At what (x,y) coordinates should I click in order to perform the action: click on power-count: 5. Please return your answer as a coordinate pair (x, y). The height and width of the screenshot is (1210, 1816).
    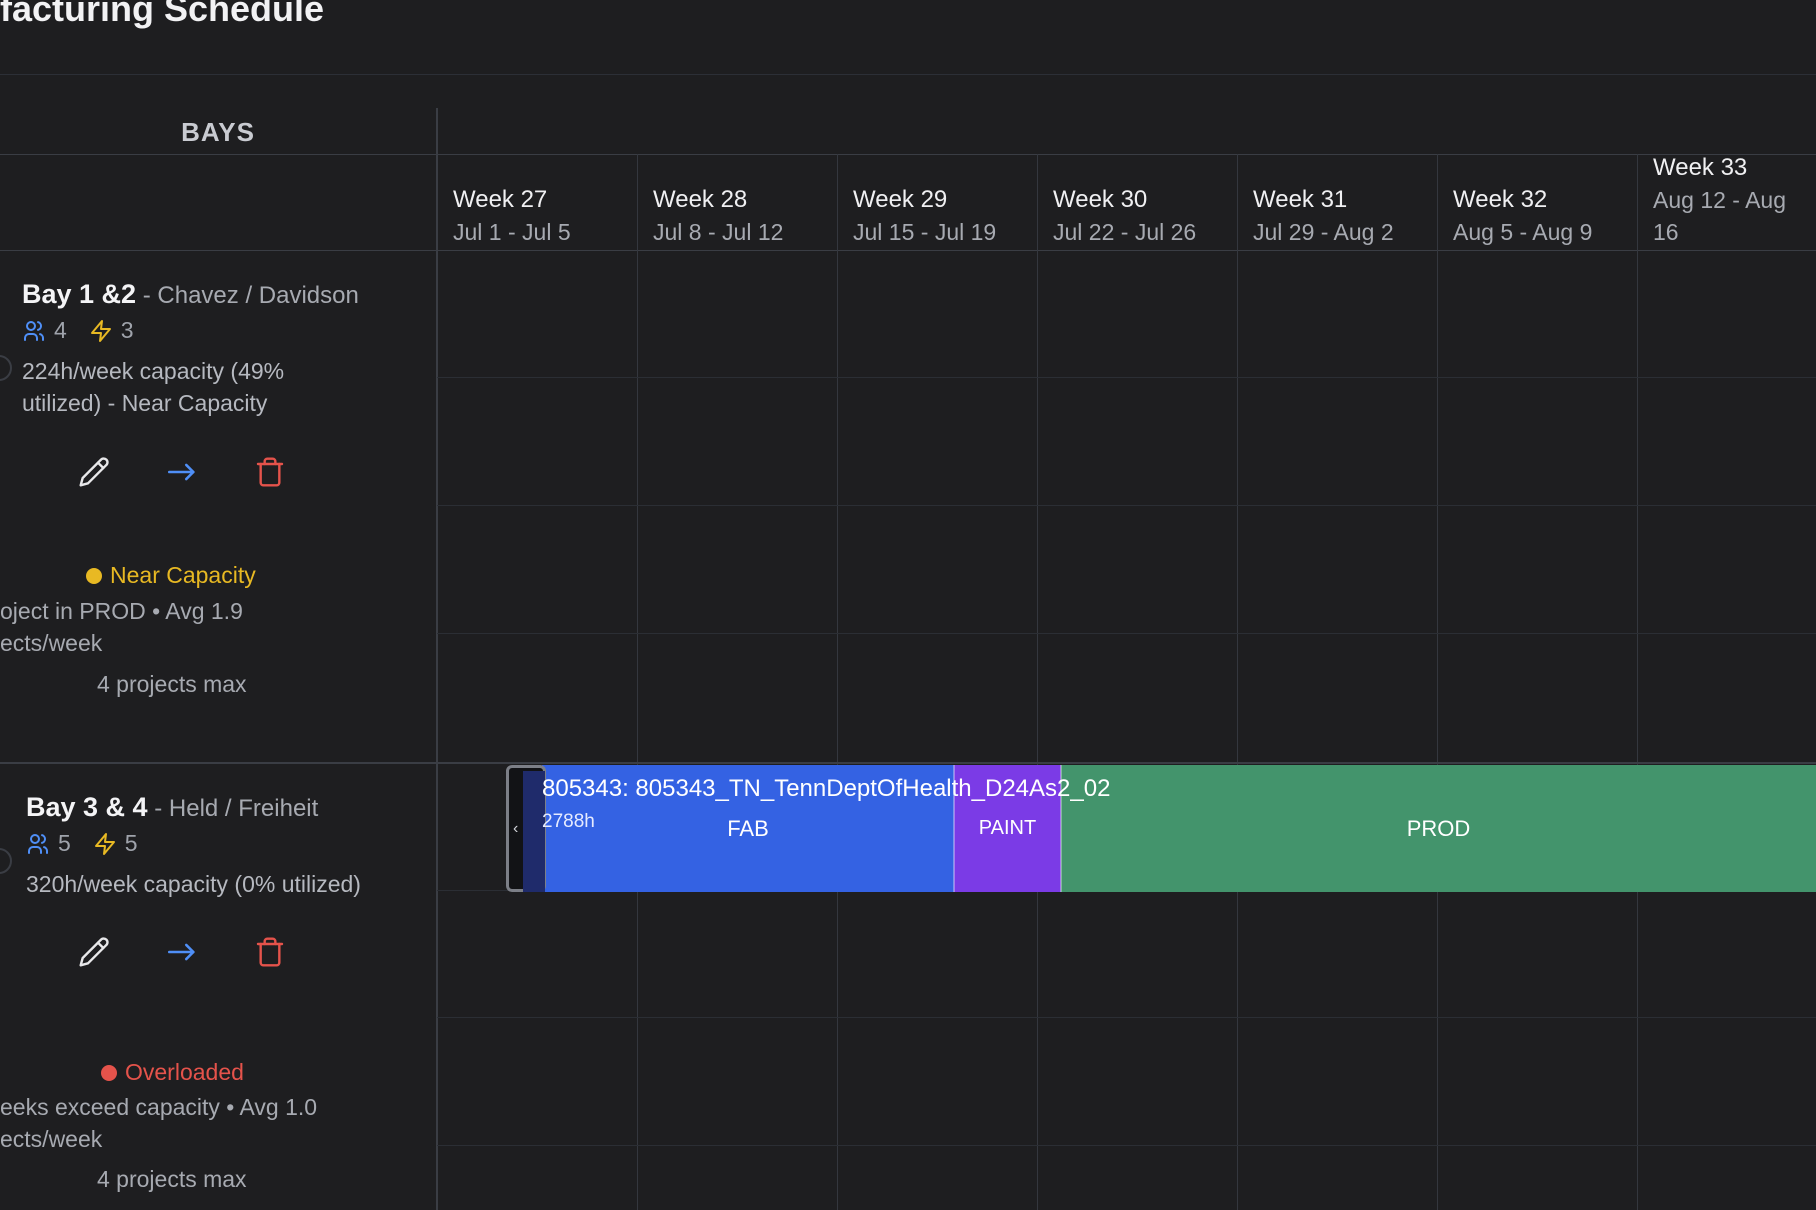
    Looking at the image, I should click on (131, 843).